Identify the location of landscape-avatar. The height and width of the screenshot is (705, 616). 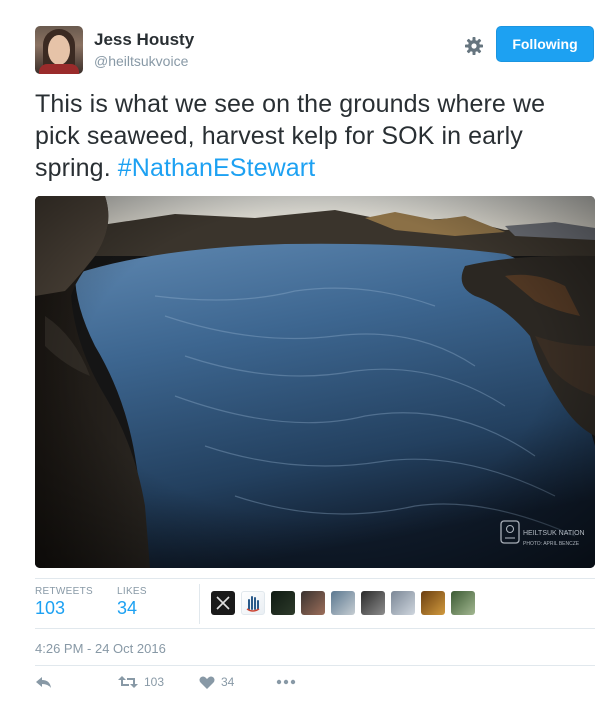
(403, 603).